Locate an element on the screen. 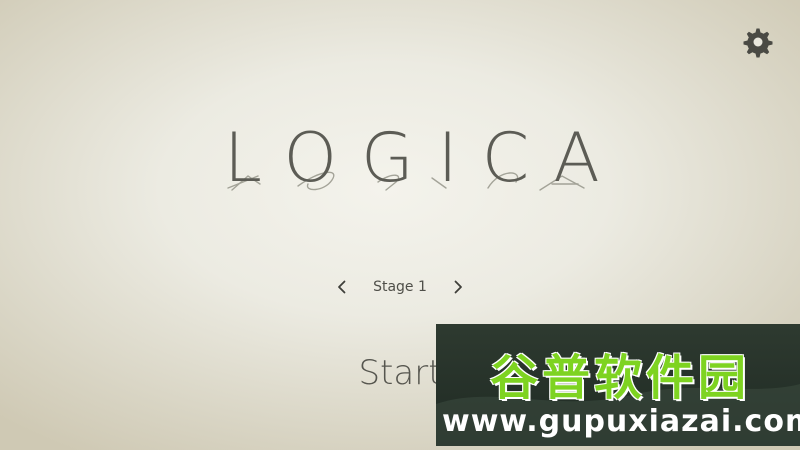  prev-stage-button is located at coordinates (342, 287).